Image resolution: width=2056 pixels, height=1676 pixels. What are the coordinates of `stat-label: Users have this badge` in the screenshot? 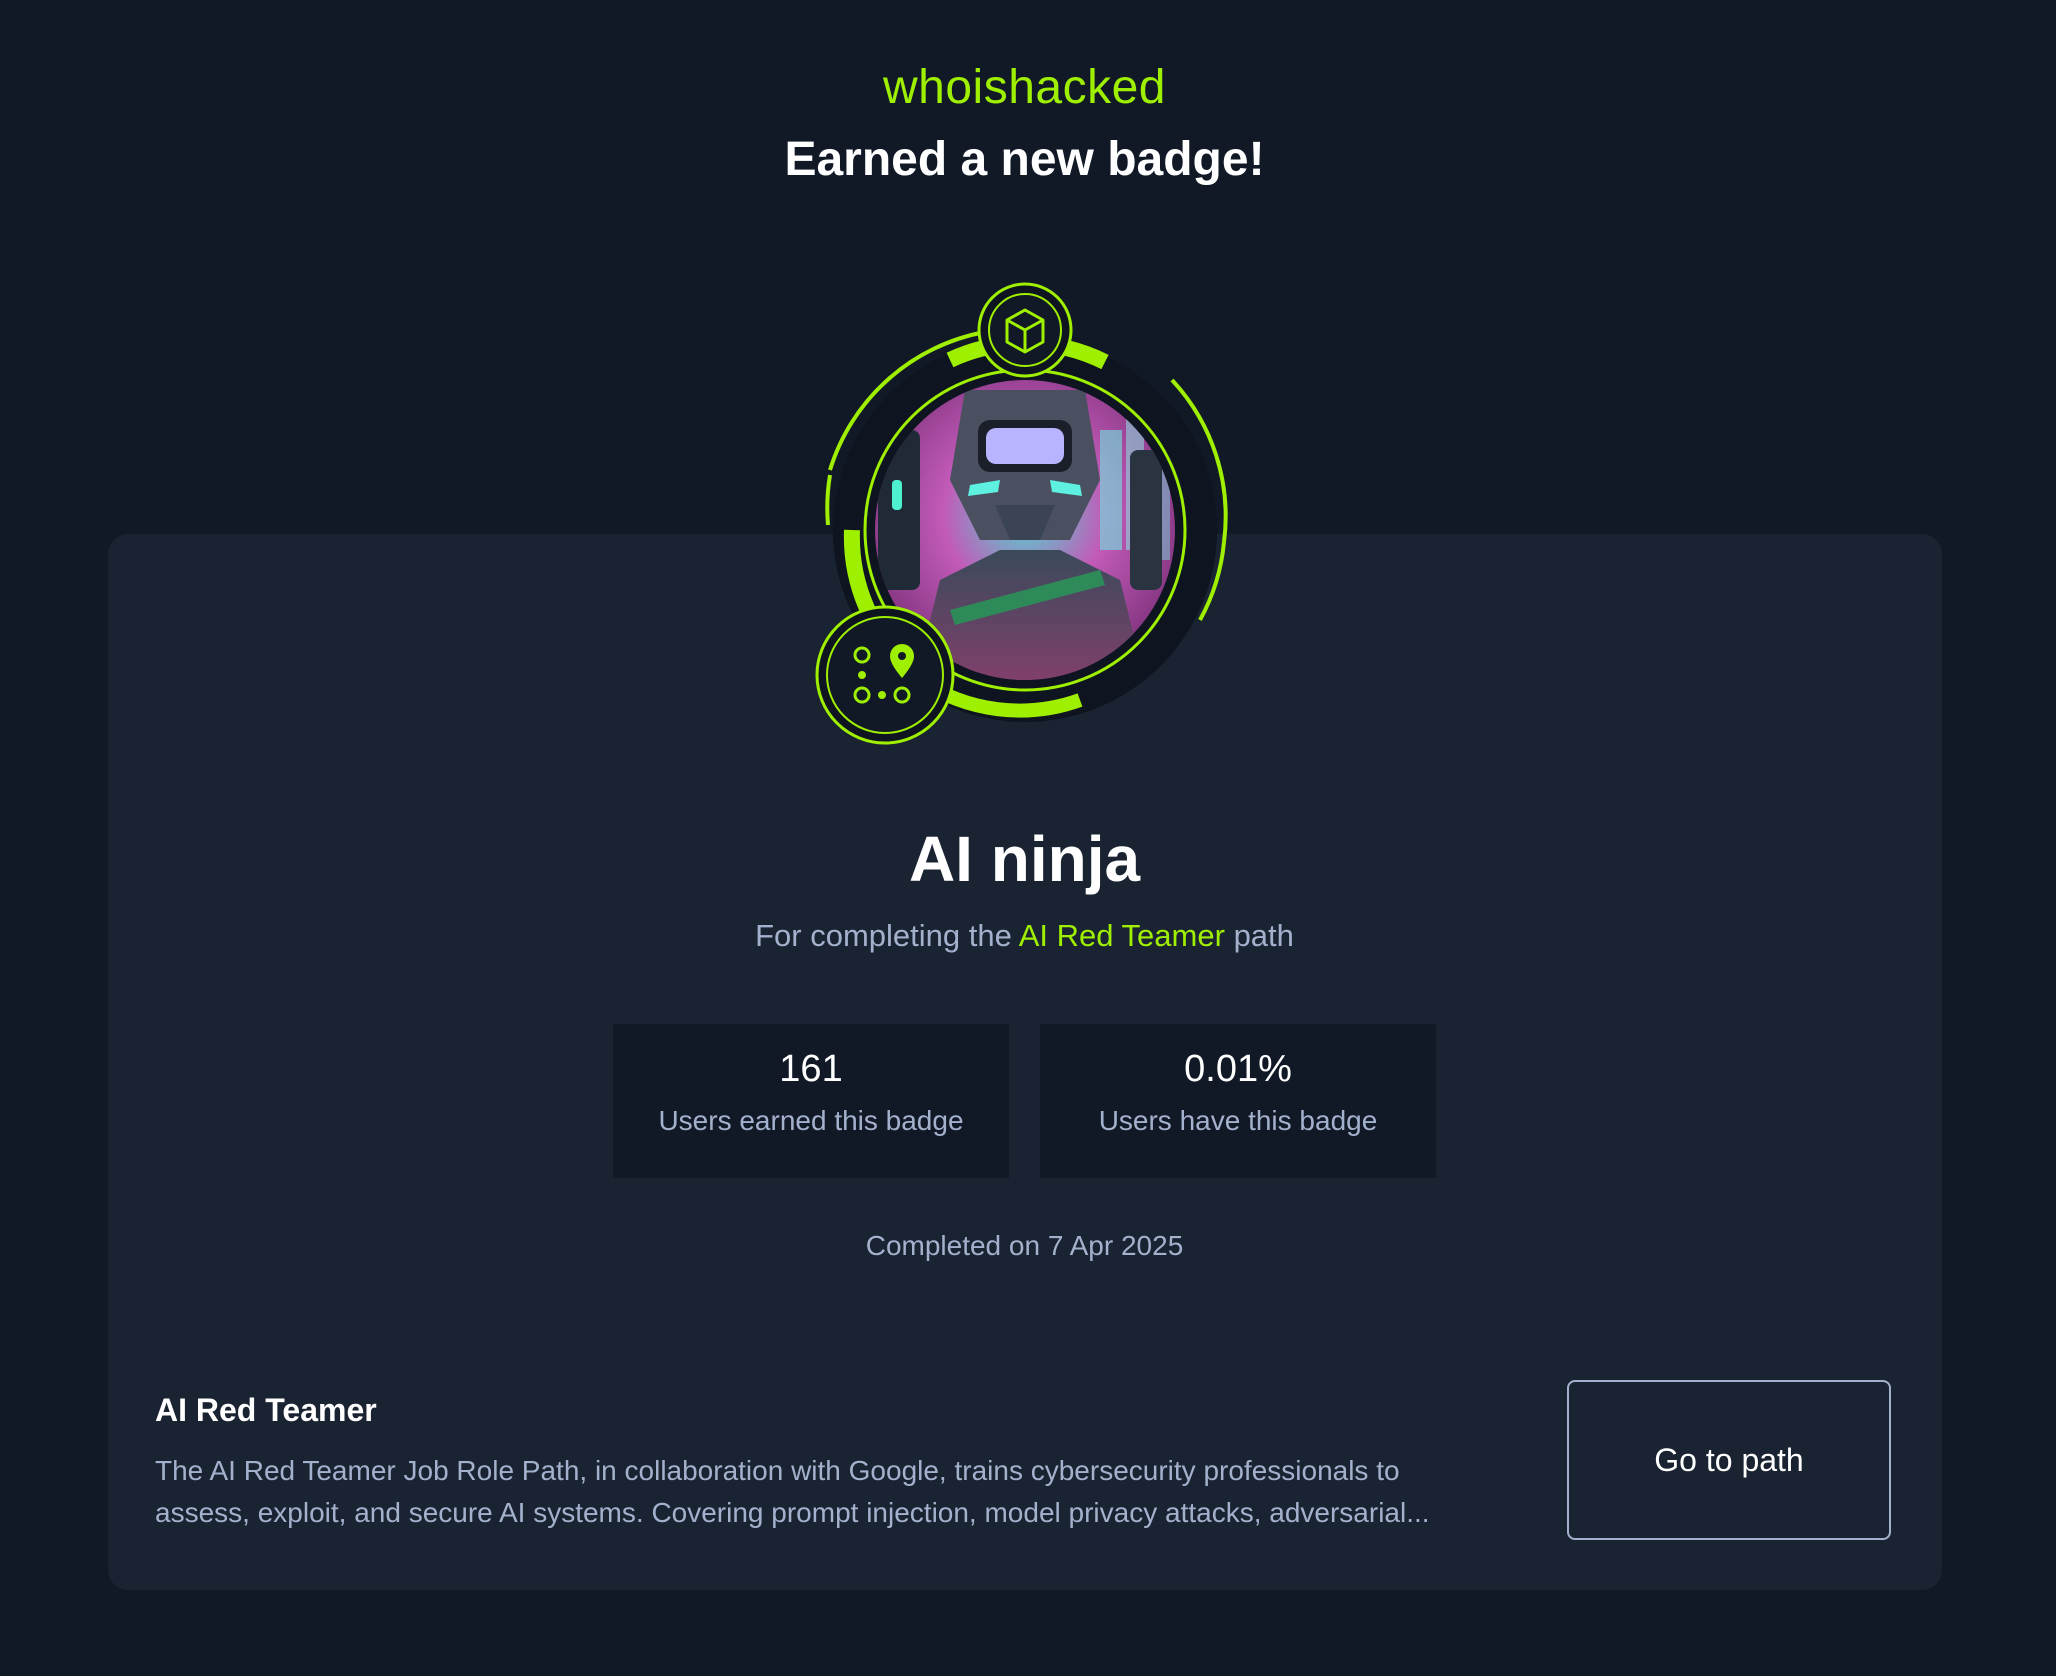 It's located at (1238, 1120).